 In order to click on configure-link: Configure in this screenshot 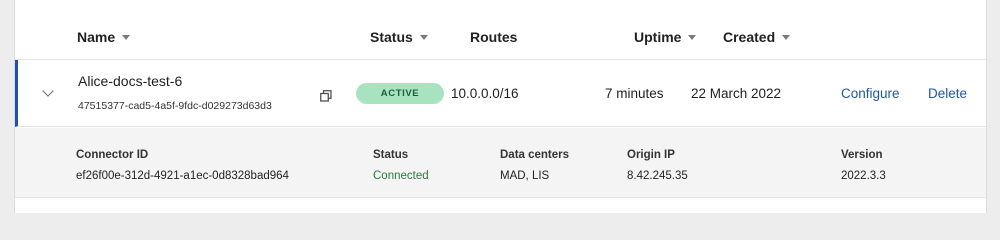, I will do `click(870, 93)`.